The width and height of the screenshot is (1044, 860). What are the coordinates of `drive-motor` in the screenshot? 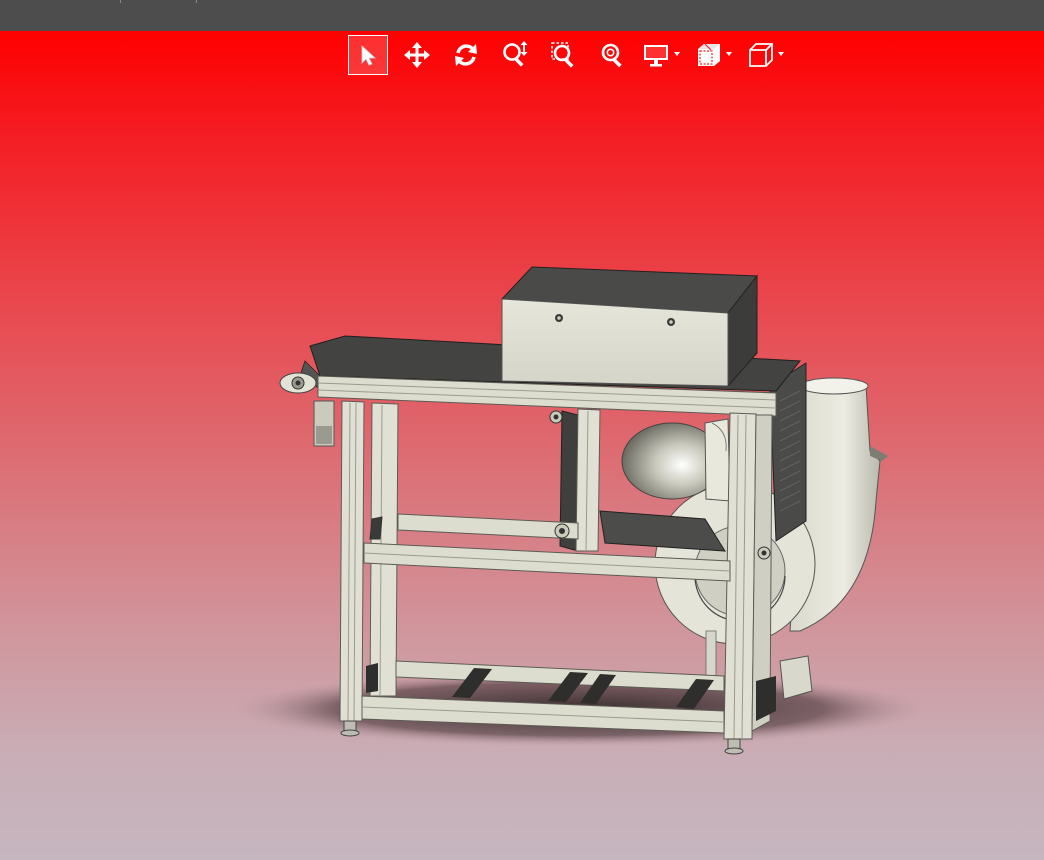 It's located at (676, 460).